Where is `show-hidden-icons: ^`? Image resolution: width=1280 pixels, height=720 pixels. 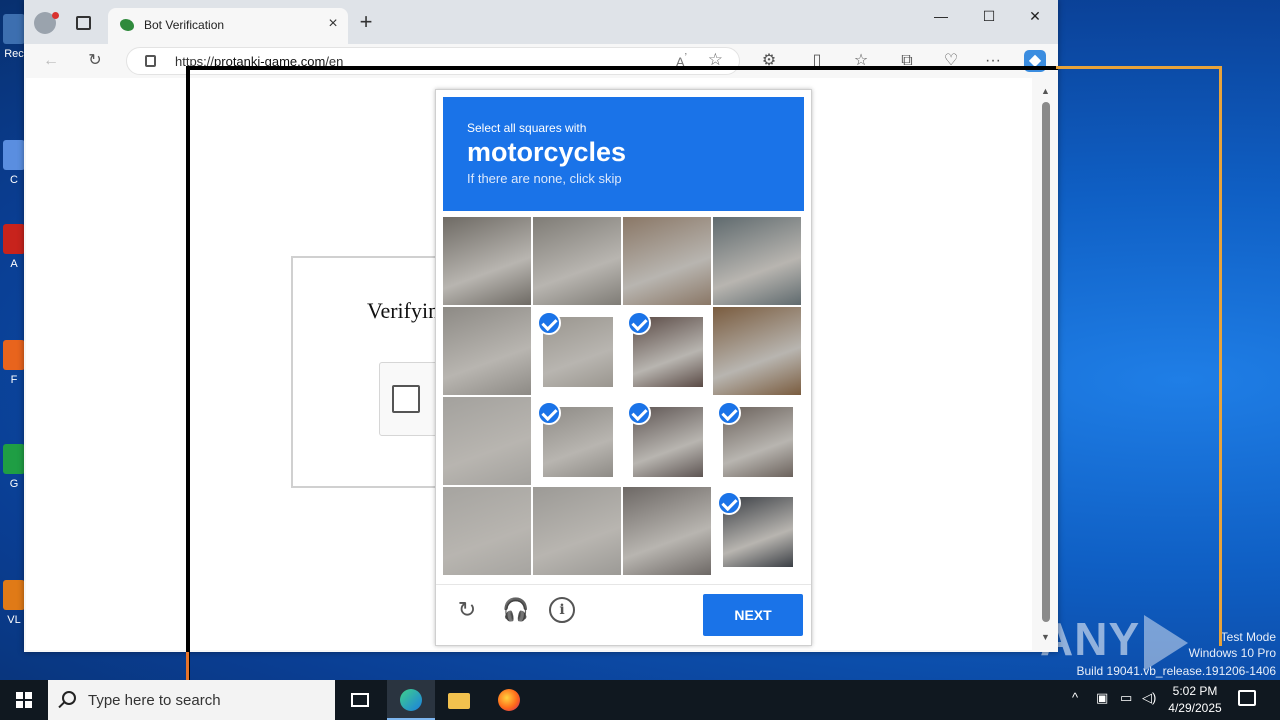 show-hidden-icons: ^ is located at coordinates (1075, 697).